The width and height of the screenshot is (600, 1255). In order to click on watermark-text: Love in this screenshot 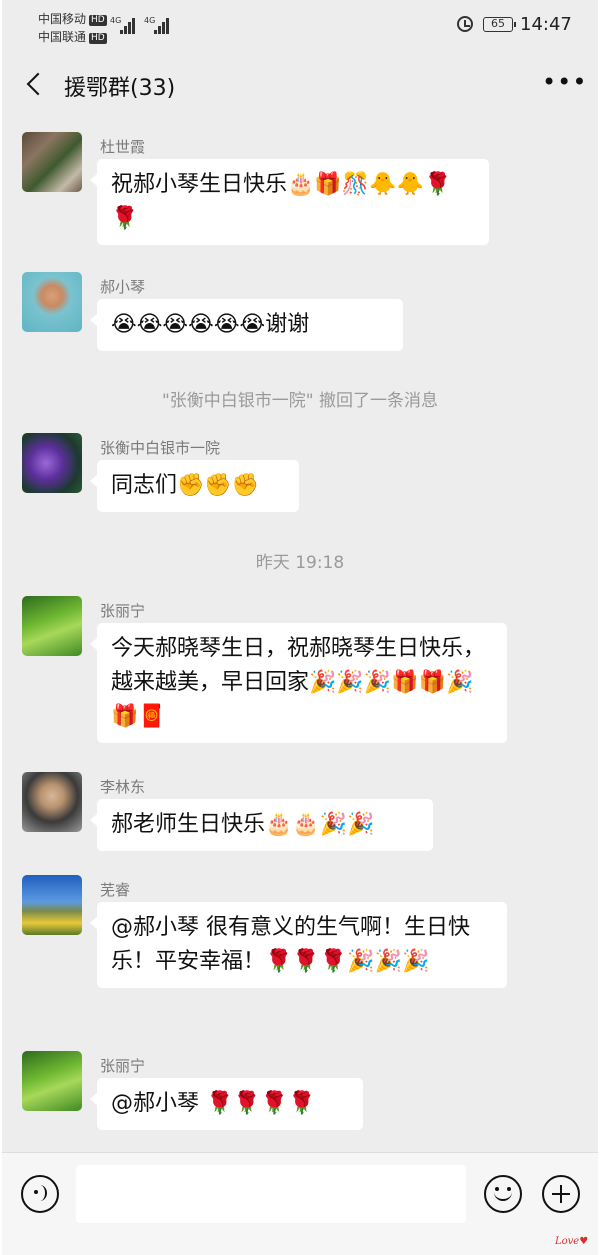, I will do `click(567, 1241)`.